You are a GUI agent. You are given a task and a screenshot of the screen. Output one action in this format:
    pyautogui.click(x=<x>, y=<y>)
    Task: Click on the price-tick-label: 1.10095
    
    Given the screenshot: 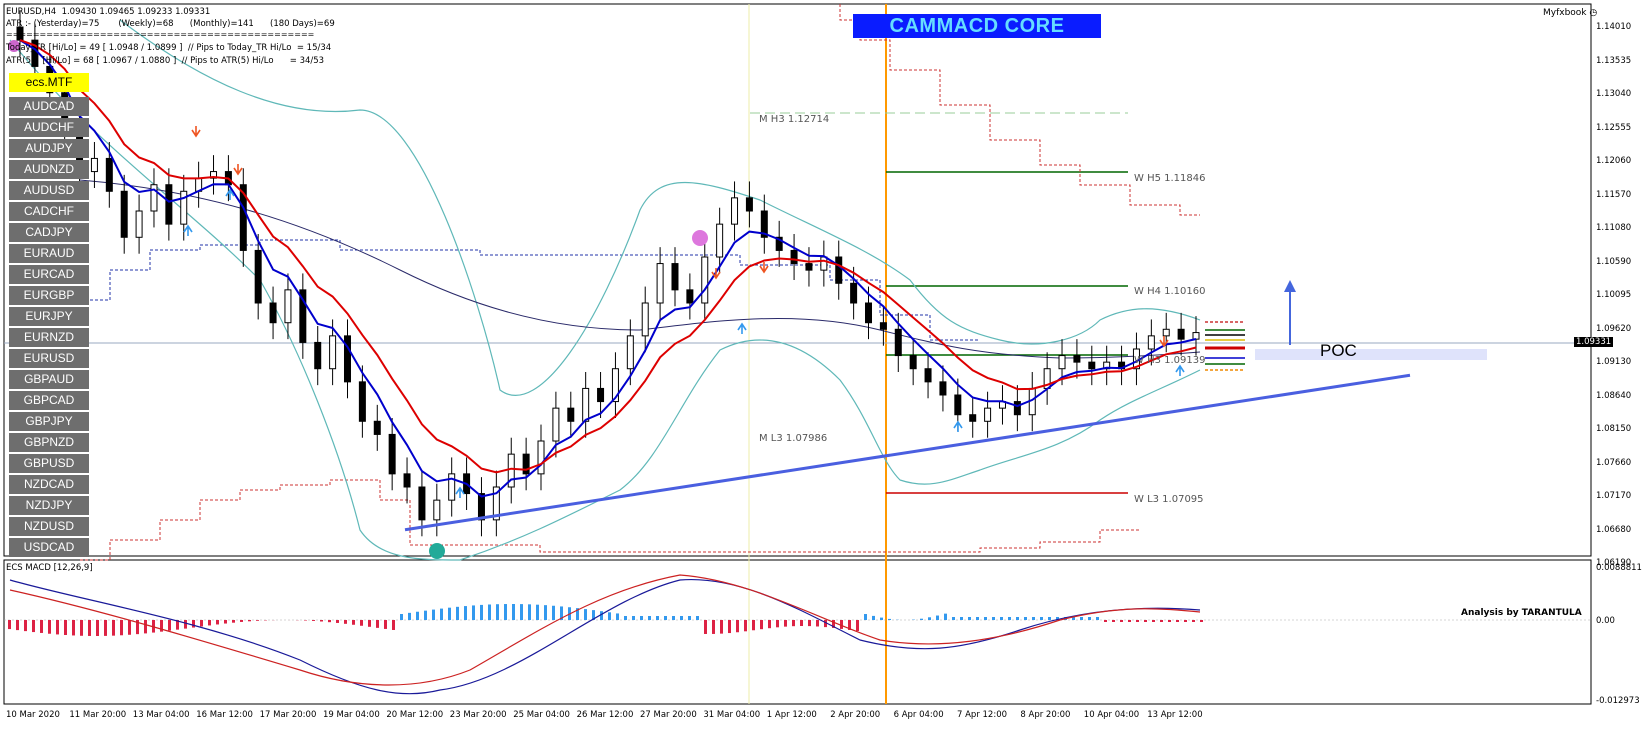 What is the action you would take?
    pyautogui.click(x=1613, y=295)
    